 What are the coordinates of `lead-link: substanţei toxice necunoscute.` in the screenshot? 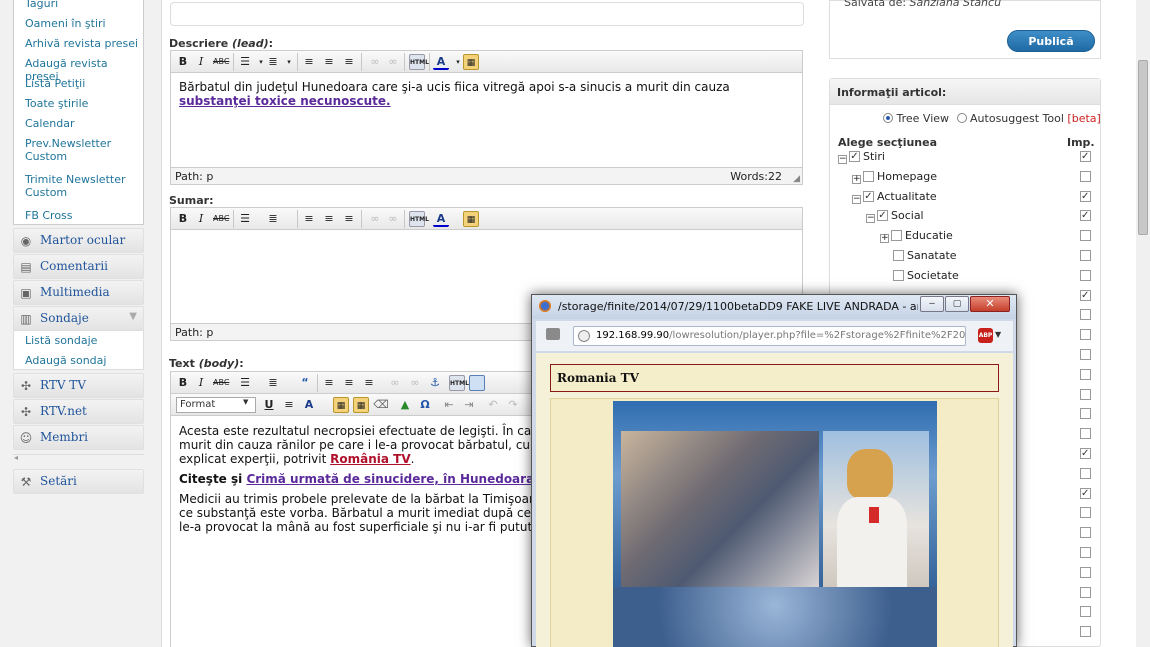 It's located at (285, 101).